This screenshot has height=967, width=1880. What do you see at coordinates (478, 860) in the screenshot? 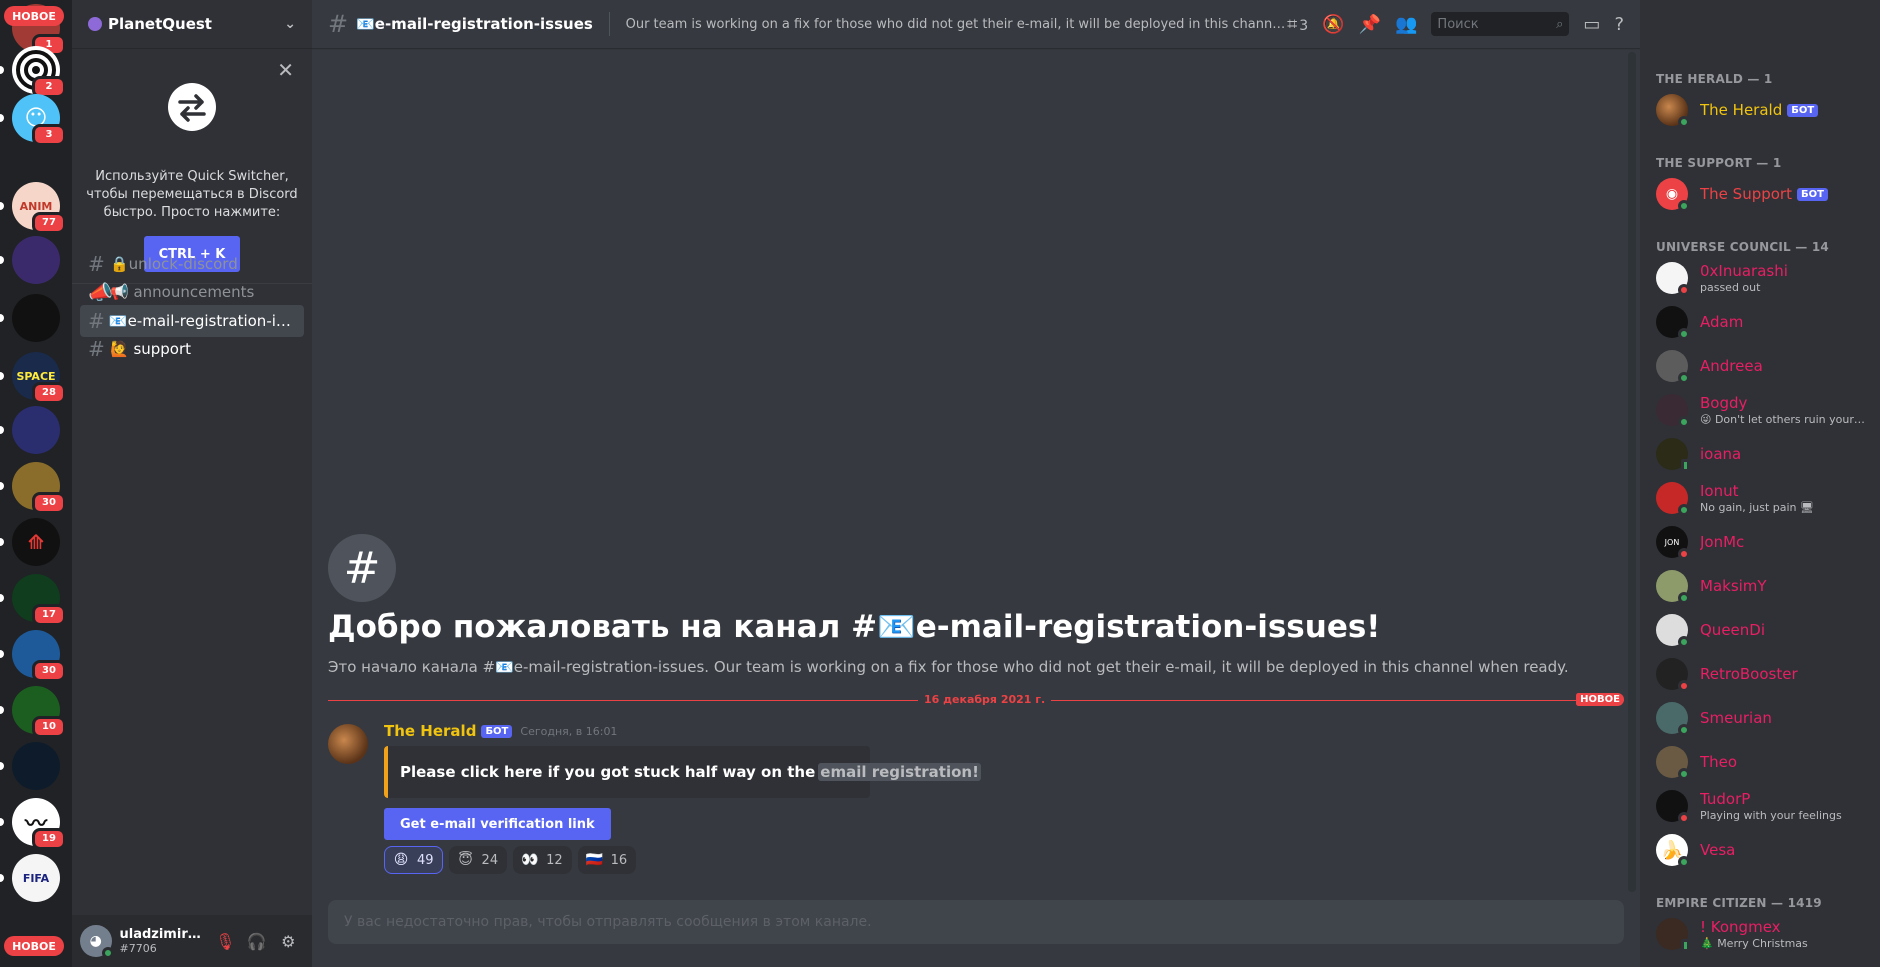
I see `reaction: 😇 24` at bounding box center [478, 860].